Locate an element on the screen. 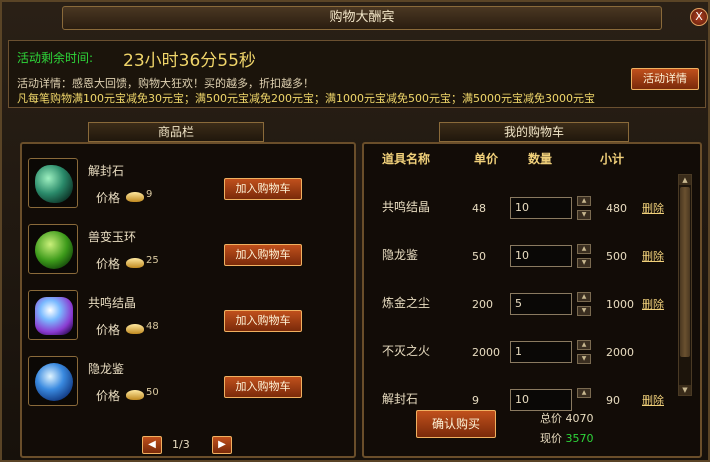  cart-item-name: 炼金之尘 is located at coordinates (406, 303).